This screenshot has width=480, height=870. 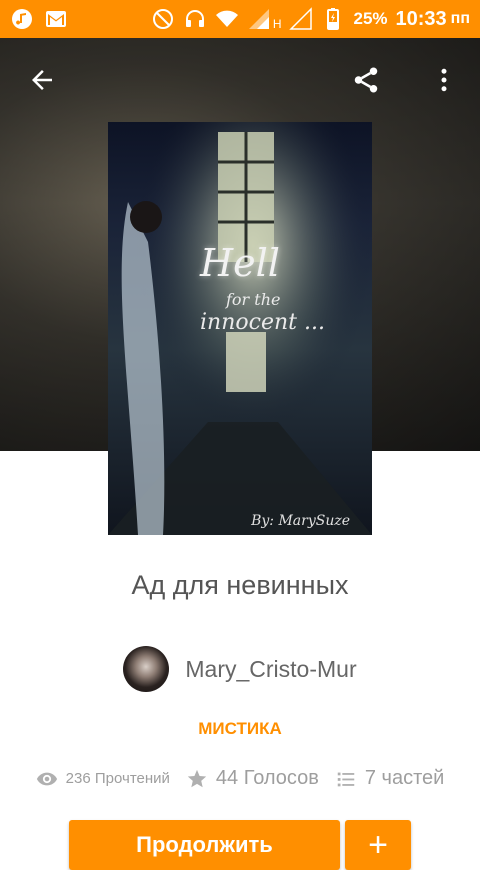 I want to click on share-button, so click(x=366, y=80).